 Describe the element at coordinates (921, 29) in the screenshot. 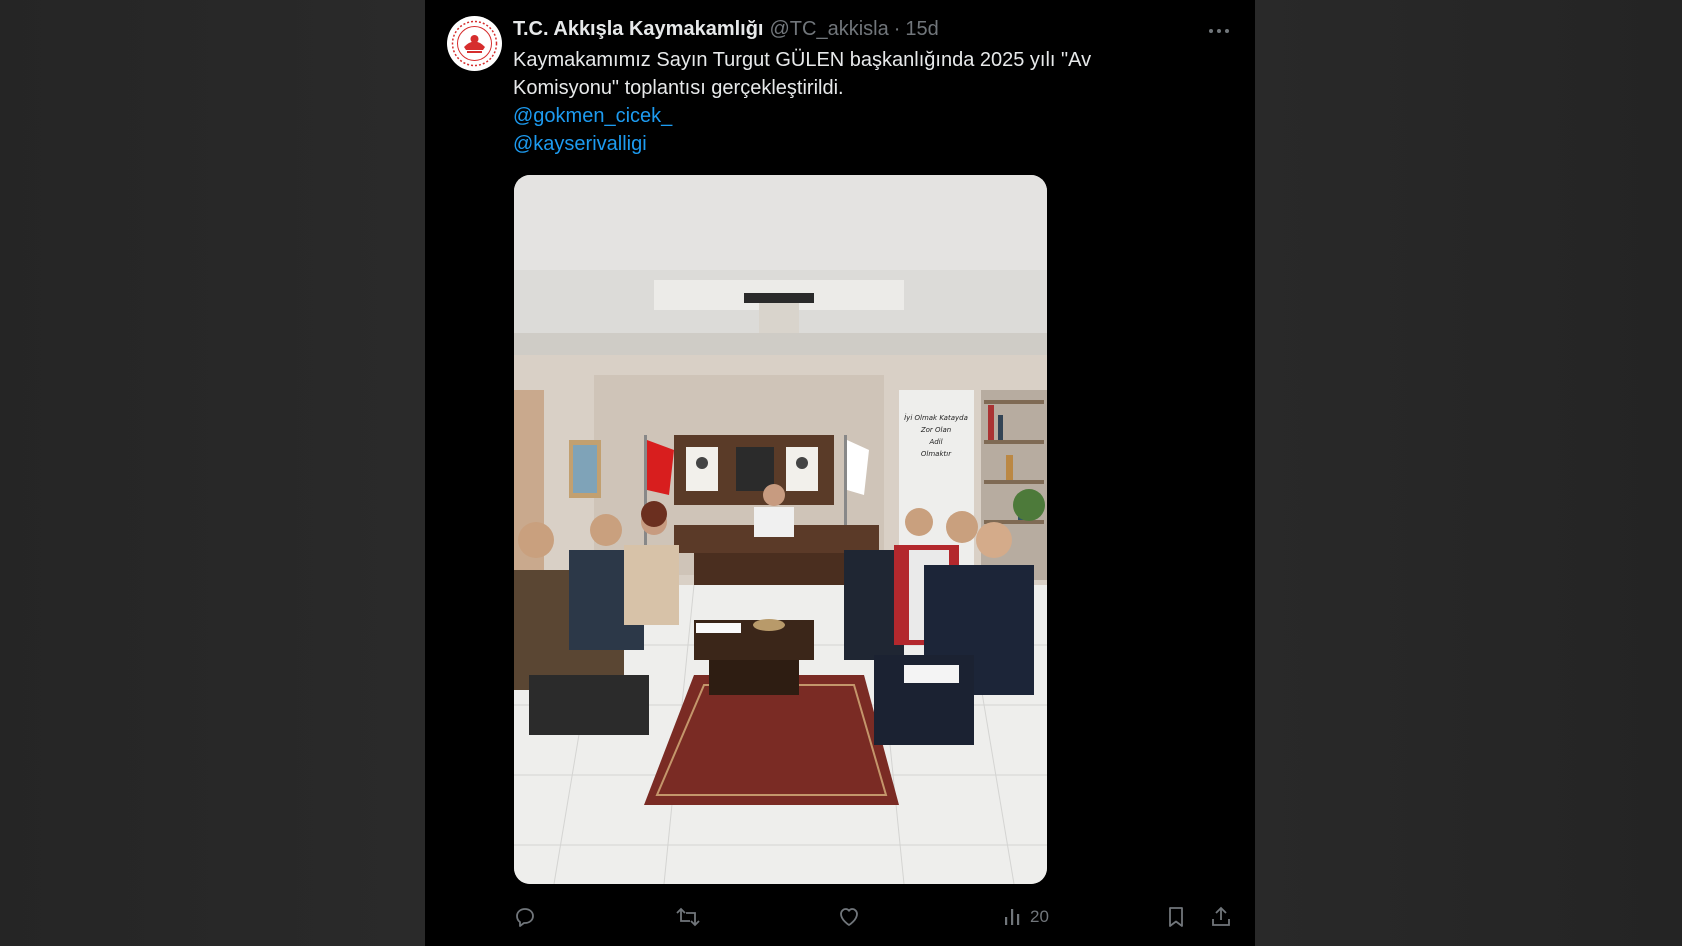

I see `tweet-timestamp: 15d` at that location.